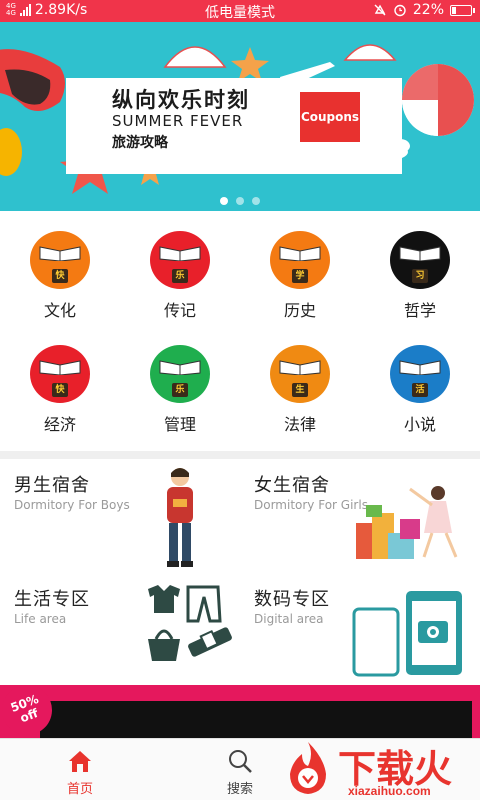  I want to click on category-tag: 活, so click(420, 390).